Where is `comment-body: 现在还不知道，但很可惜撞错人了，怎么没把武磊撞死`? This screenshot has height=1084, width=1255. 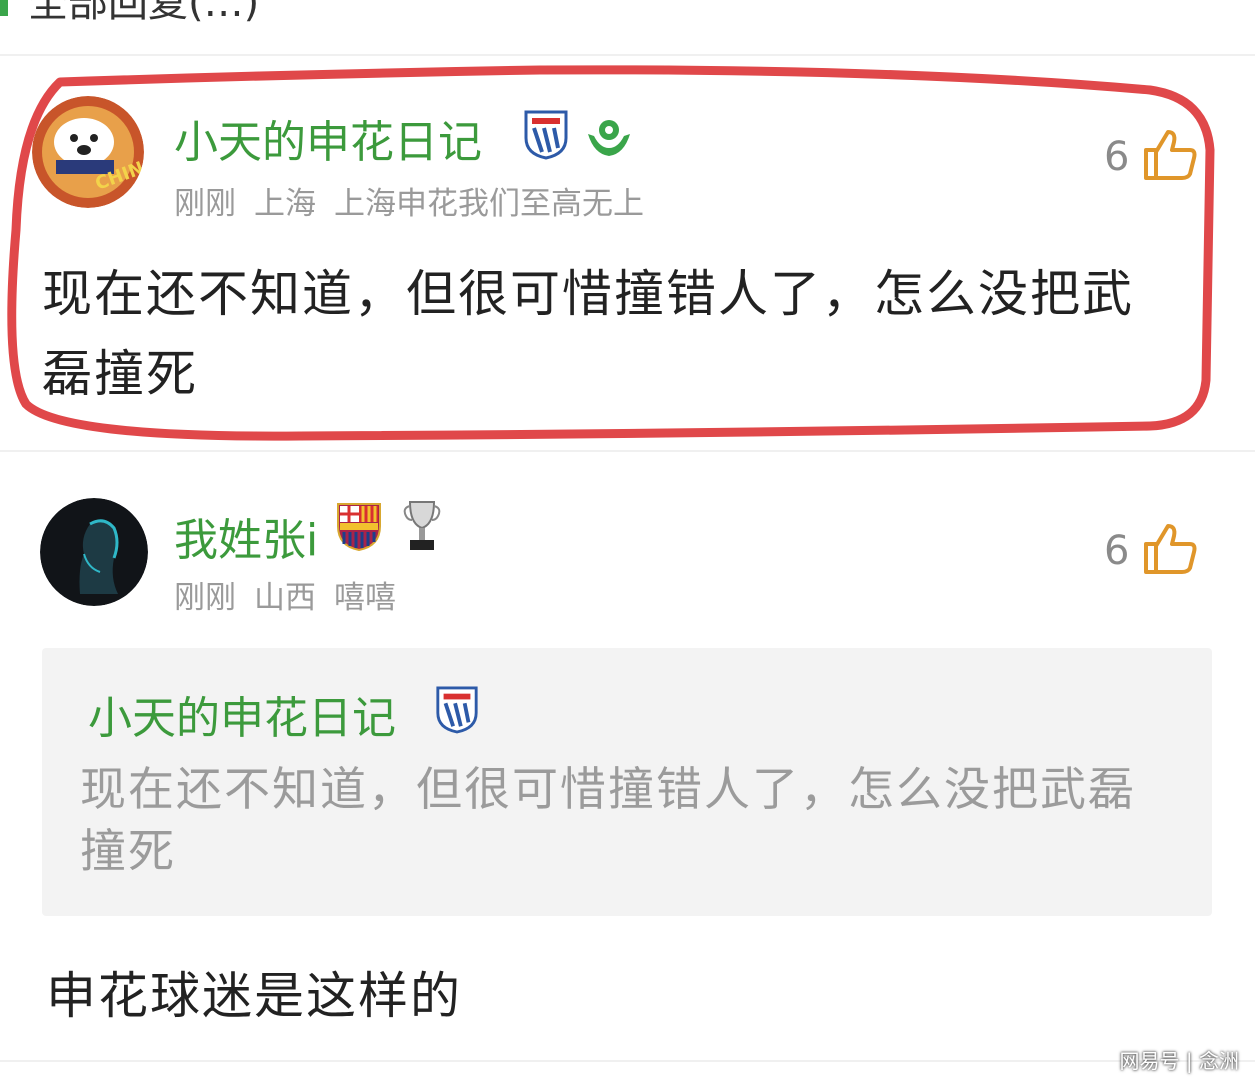
comment-body: 现在还不知道，但很可惜撞错人了，怎么没把武磊撞死 is located at coordinates (588, 334).